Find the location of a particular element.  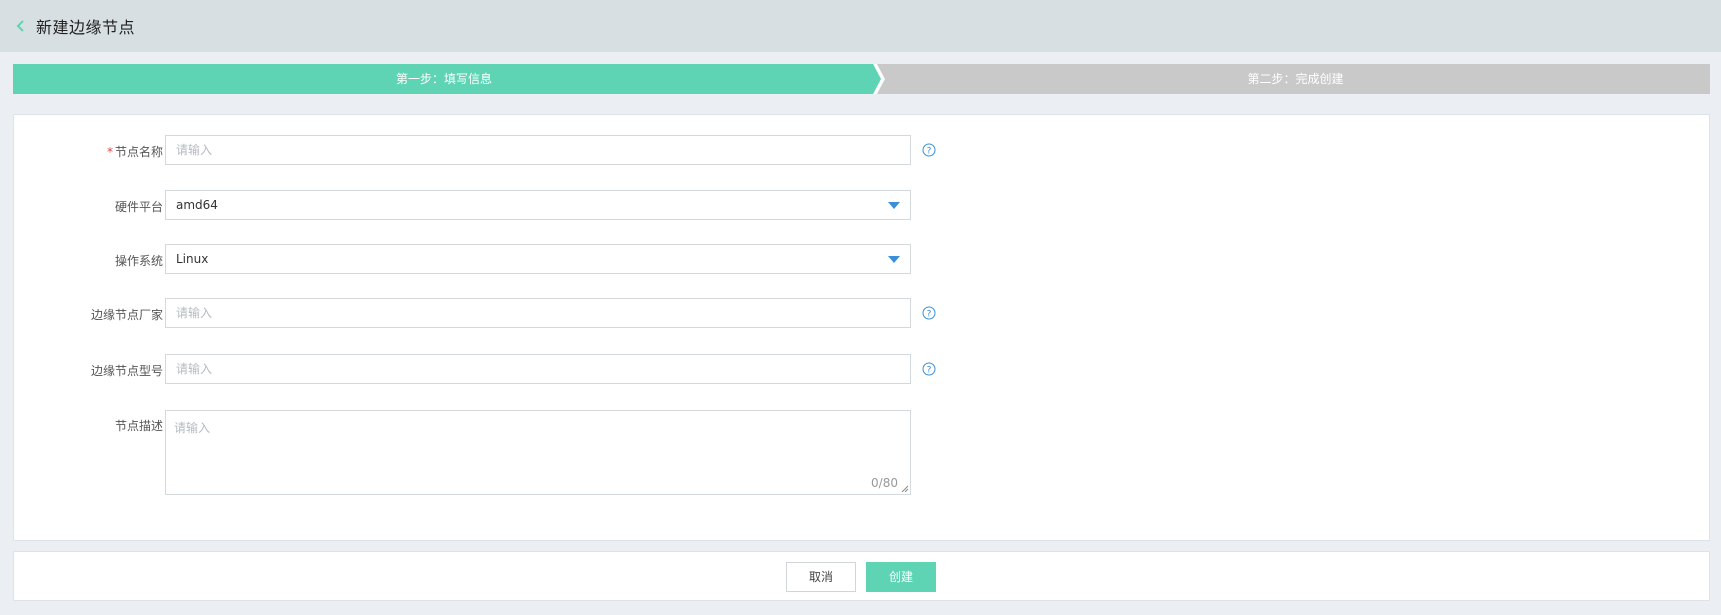

step-1-label: 第一步：填写信息 is located at coordinates (443, 79).